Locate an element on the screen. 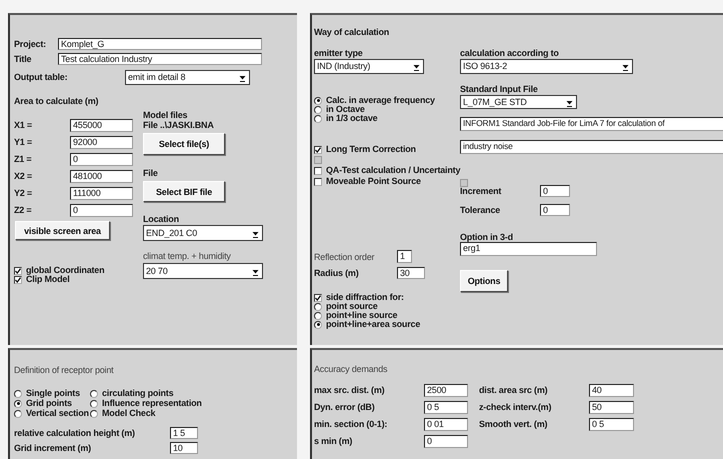 This screenshot has width=723, height=459. field-label: Location is located at coordinates (161, 219).